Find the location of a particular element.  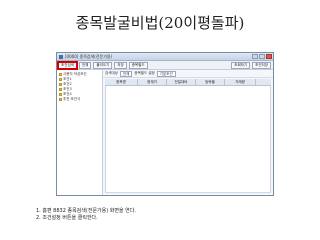

close-button is located at coordinates (269, 56).